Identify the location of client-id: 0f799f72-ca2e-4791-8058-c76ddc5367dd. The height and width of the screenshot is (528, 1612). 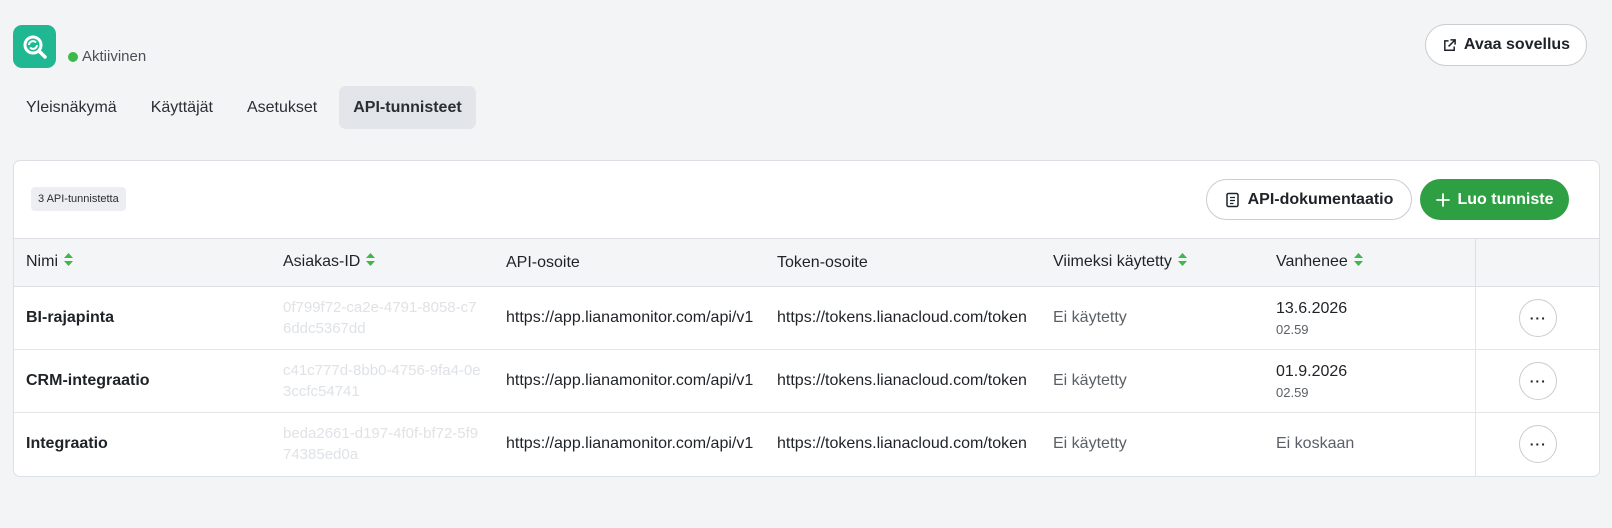
(380, 318).